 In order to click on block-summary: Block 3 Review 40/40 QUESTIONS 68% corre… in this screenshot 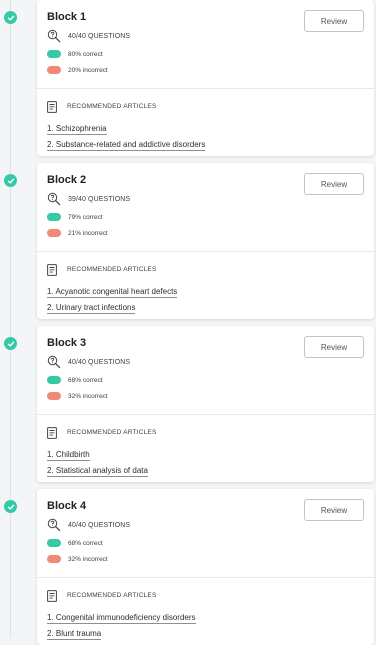, I will do `click(205, 370)`.